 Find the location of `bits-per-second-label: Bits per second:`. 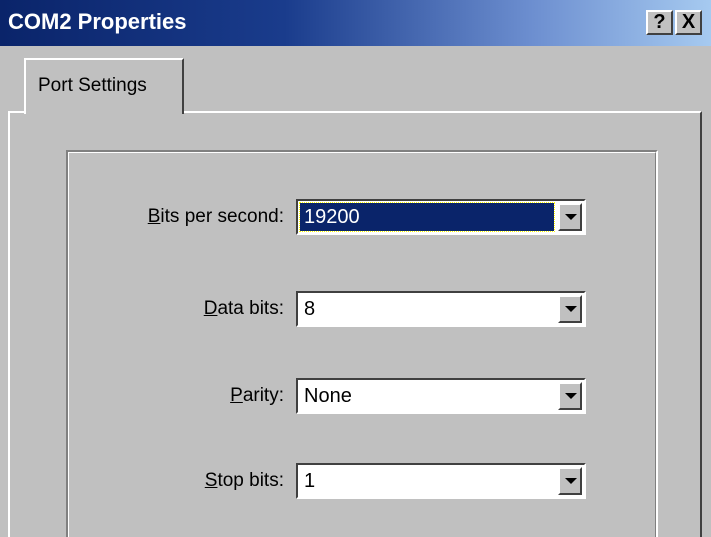

bits-per-second-label: Bits per second: is located at coordinates (215, 216).